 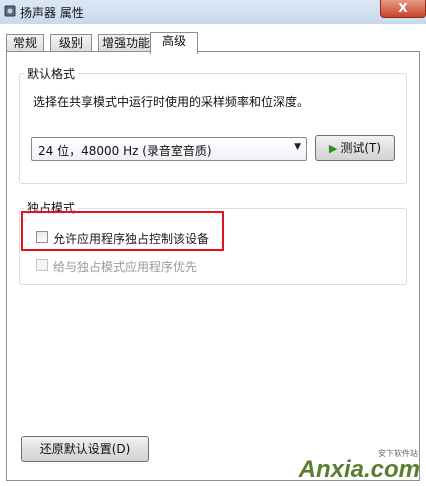 I want to click on tab-levels: 级别, so click(x=71, y=43).